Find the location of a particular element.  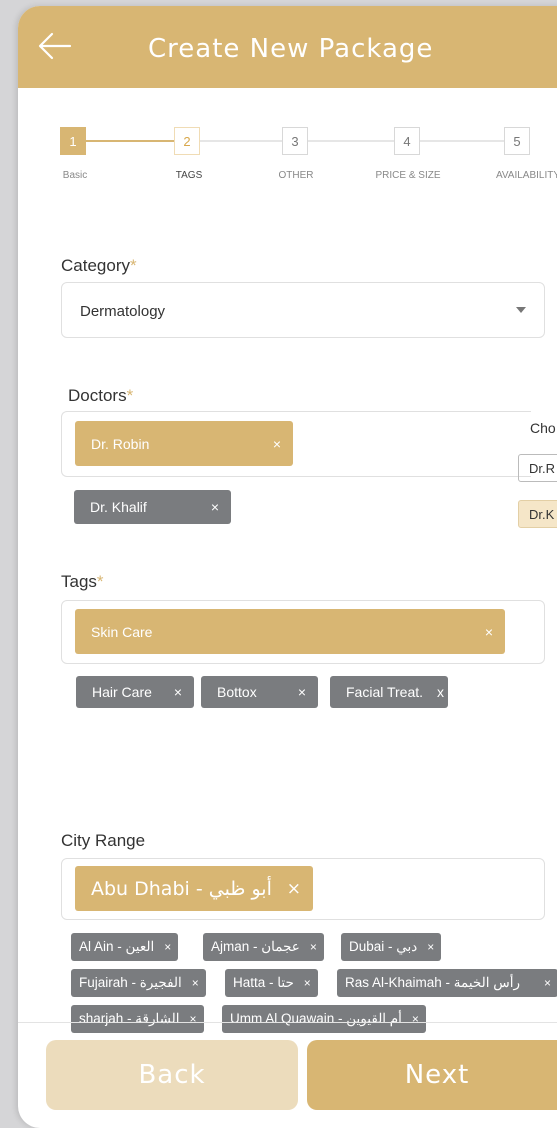

tags-label: Tags* is located at coordinates (82, 581).